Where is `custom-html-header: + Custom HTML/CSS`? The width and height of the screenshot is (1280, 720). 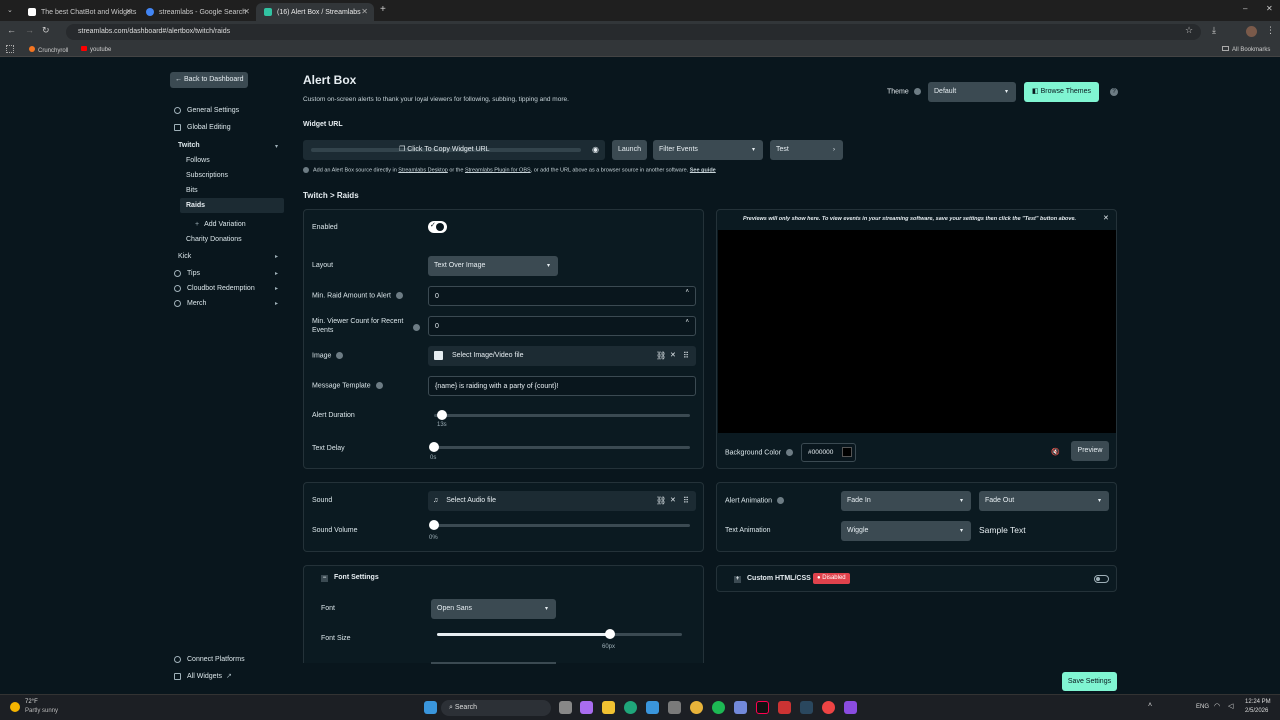 custom-html-header: + Custom HTML/CSS is located at coordinates (772, 579).